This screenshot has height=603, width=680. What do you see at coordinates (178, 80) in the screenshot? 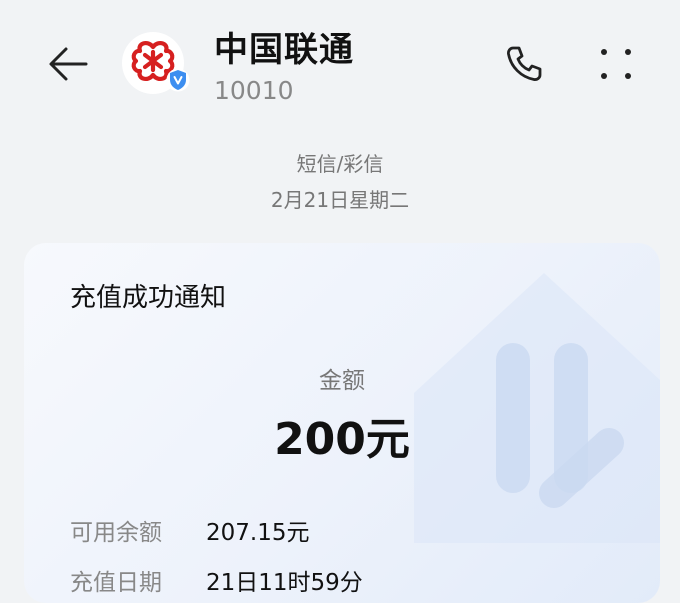
I see `verified-badge-icon` at bounding box center [178, 80].